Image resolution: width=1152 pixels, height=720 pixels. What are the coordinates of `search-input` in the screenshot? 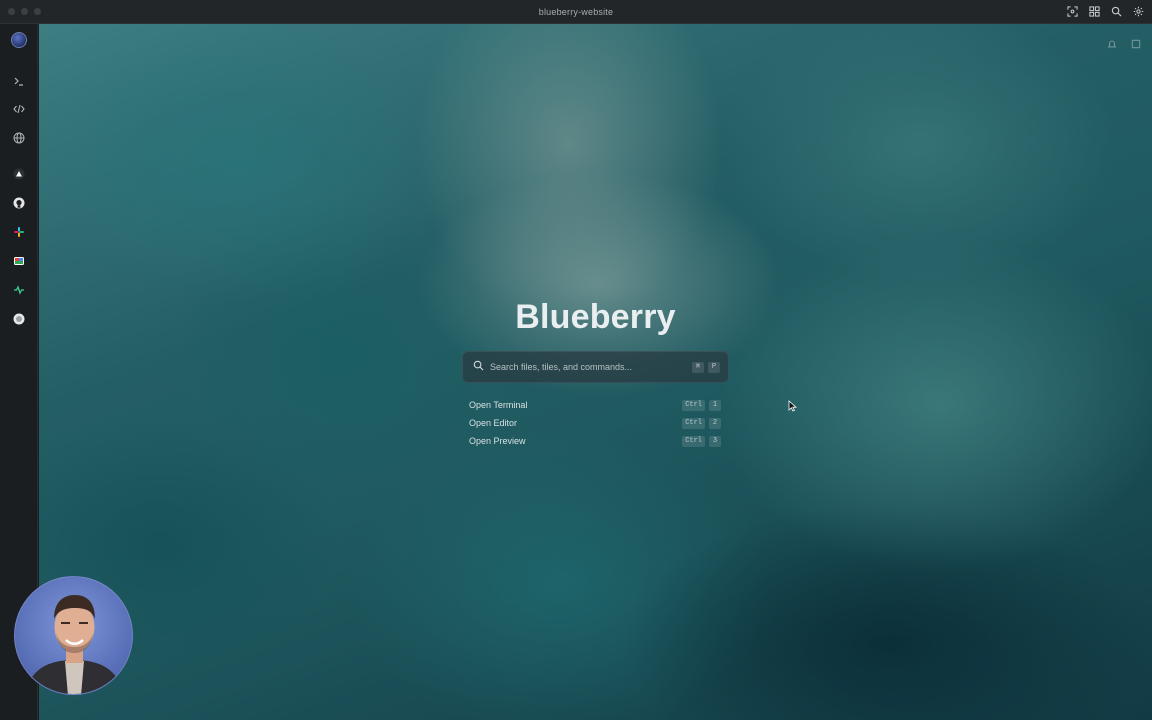 It's located at (585, 367).